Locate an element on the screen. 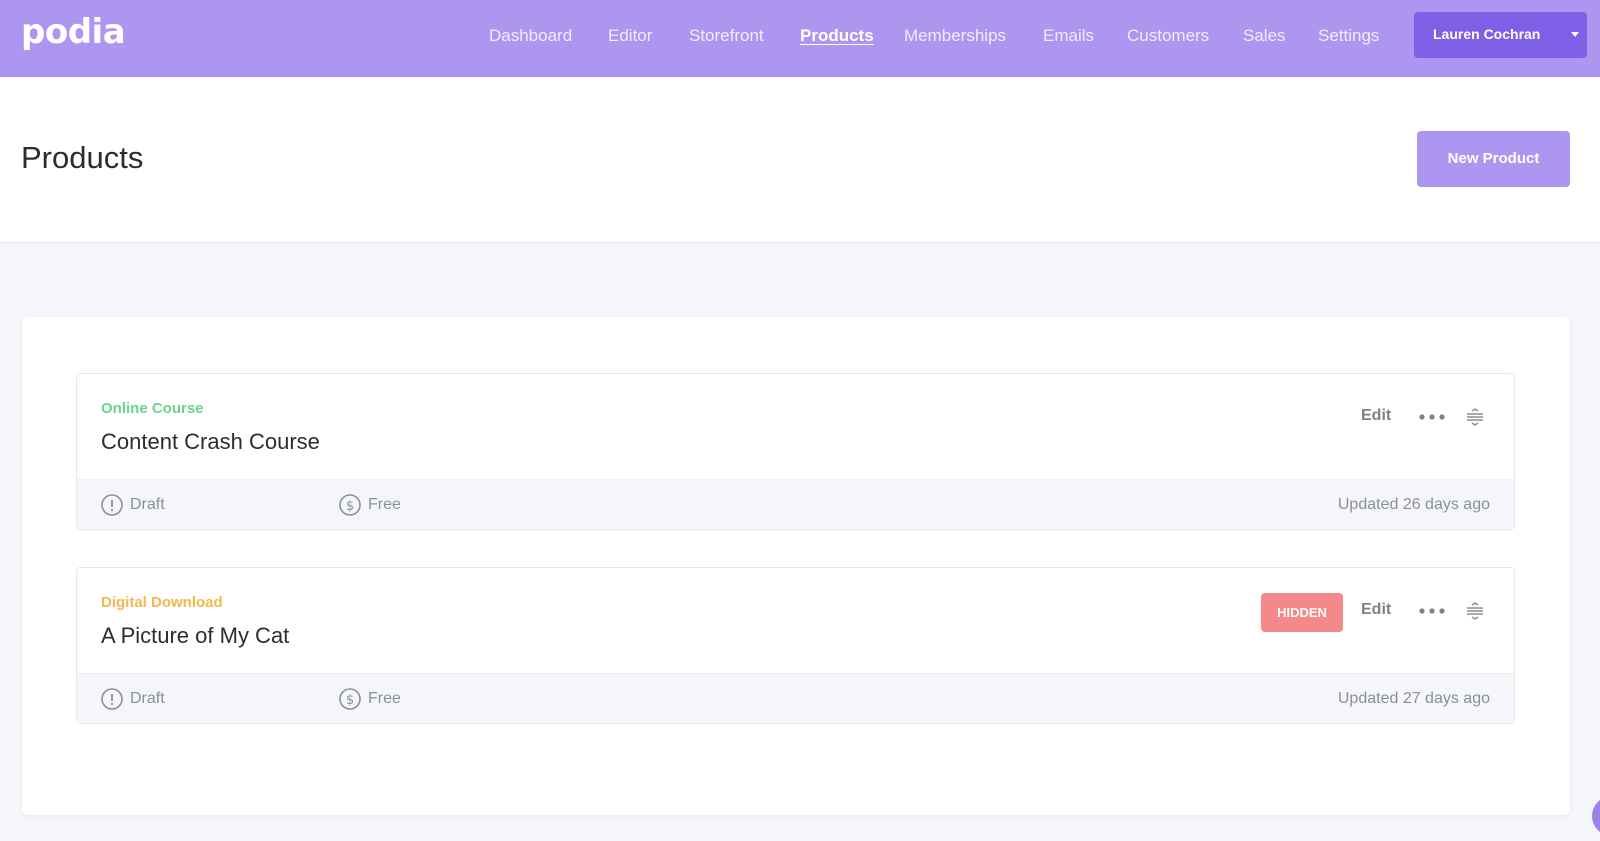 Image resolution: width=1600 pixels, height=841 pixels. product-title: A Picture of My Cat is located at coordinates (195, 636).